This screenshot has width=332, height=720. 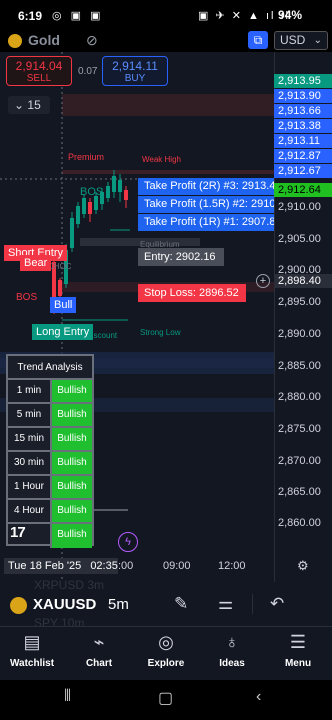 What do you see at coordinates (39, 78) in the screenshot?
I see `sell-label: SELL` at bounding box center [39, 78].